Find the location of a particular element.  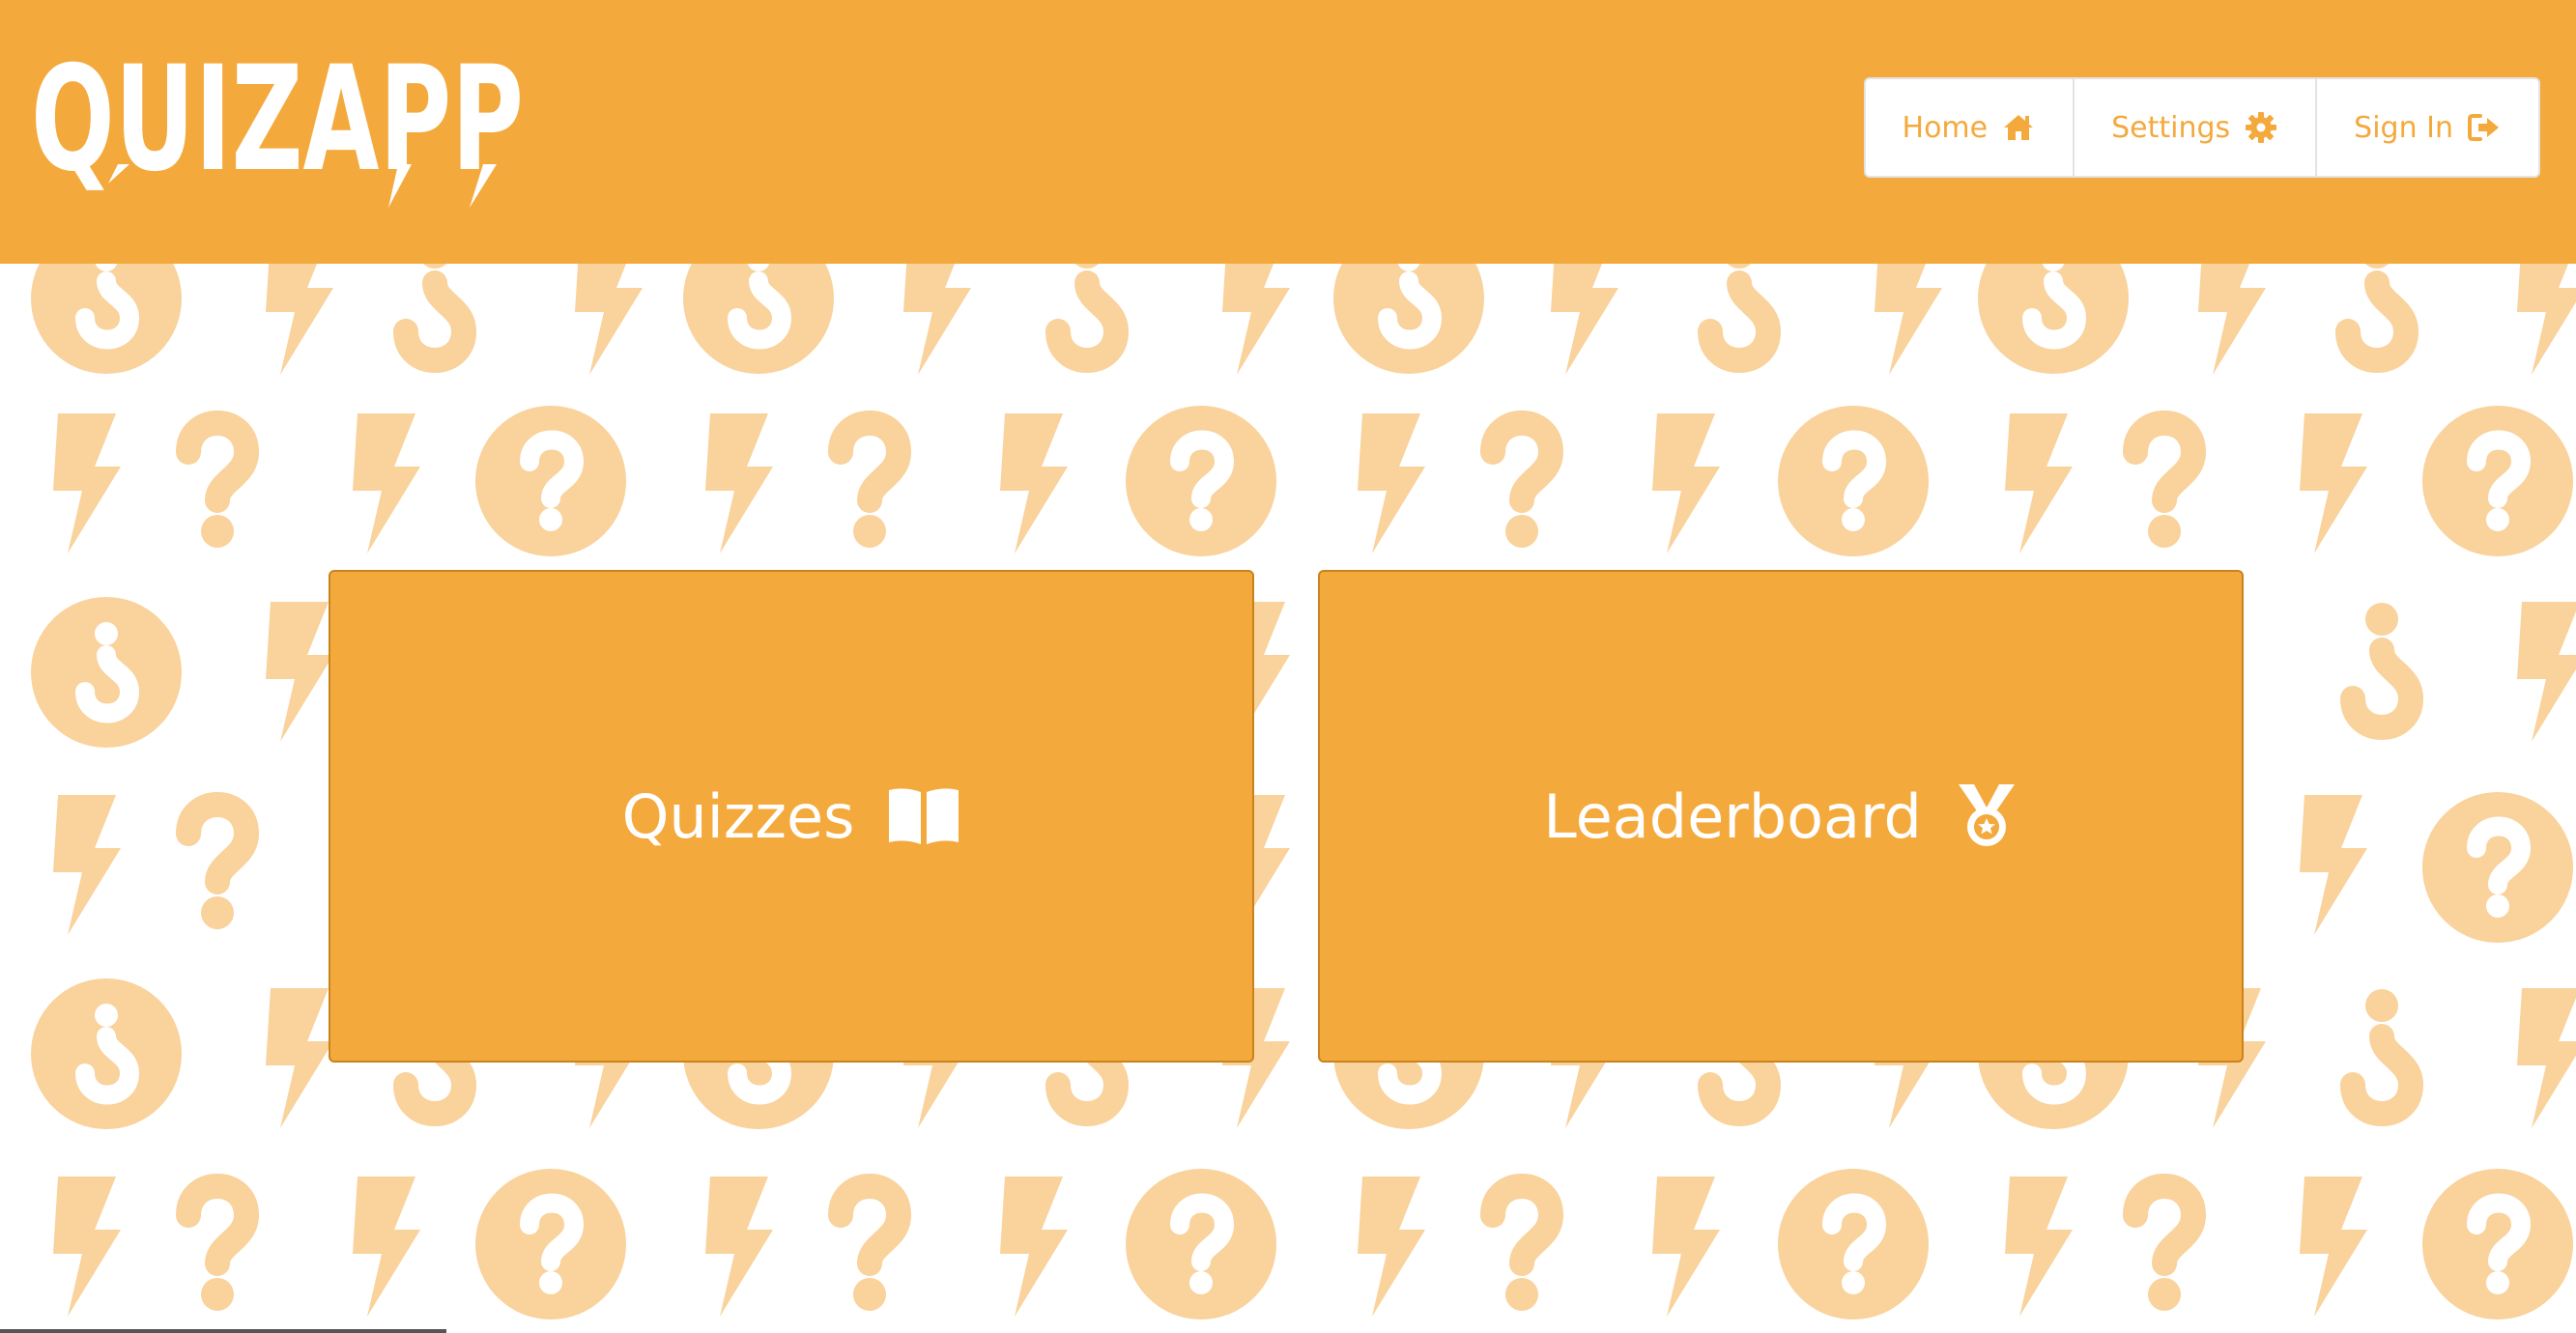

main-nav: Home Settings Sign In is located at coordinates (2202, 127).